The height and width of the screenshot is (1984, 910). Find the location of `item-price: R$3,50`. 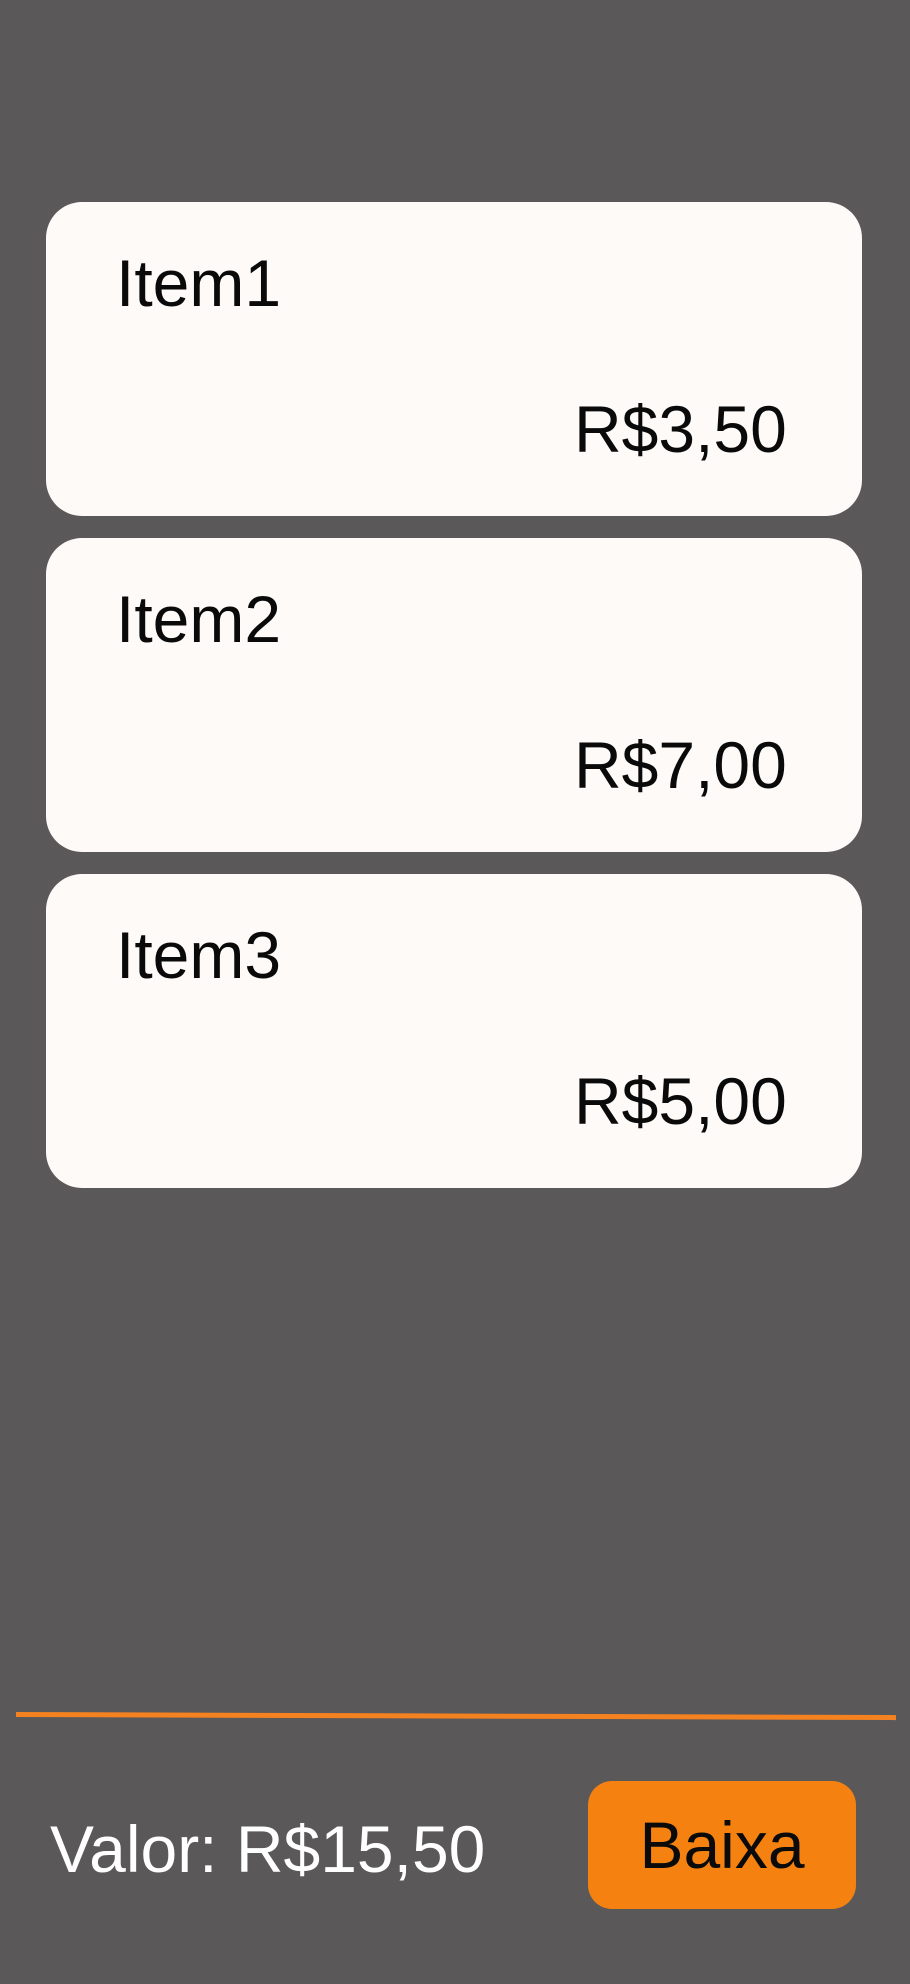

item-price: R$3,50 is located at coordinates (680, 429).